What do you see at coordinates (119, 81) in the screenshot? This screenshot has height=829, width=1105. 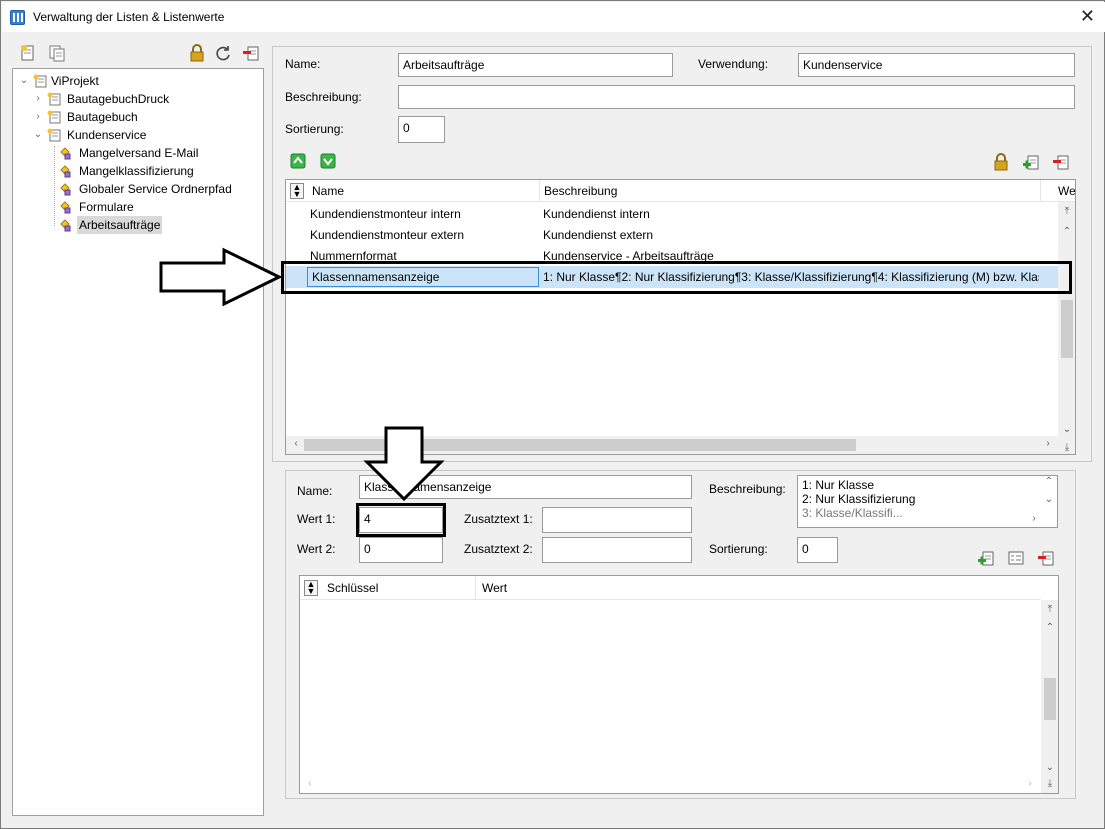 I see `tree-root: ⌄ ViProjekt` at bounding box center [119, 81].